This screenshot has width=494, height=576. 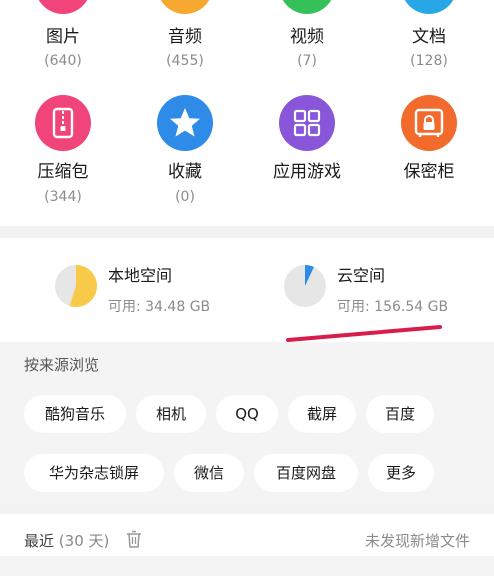 I want to click on source-chip-kugou: 酷狗音乐, so click(x=75, y=414).